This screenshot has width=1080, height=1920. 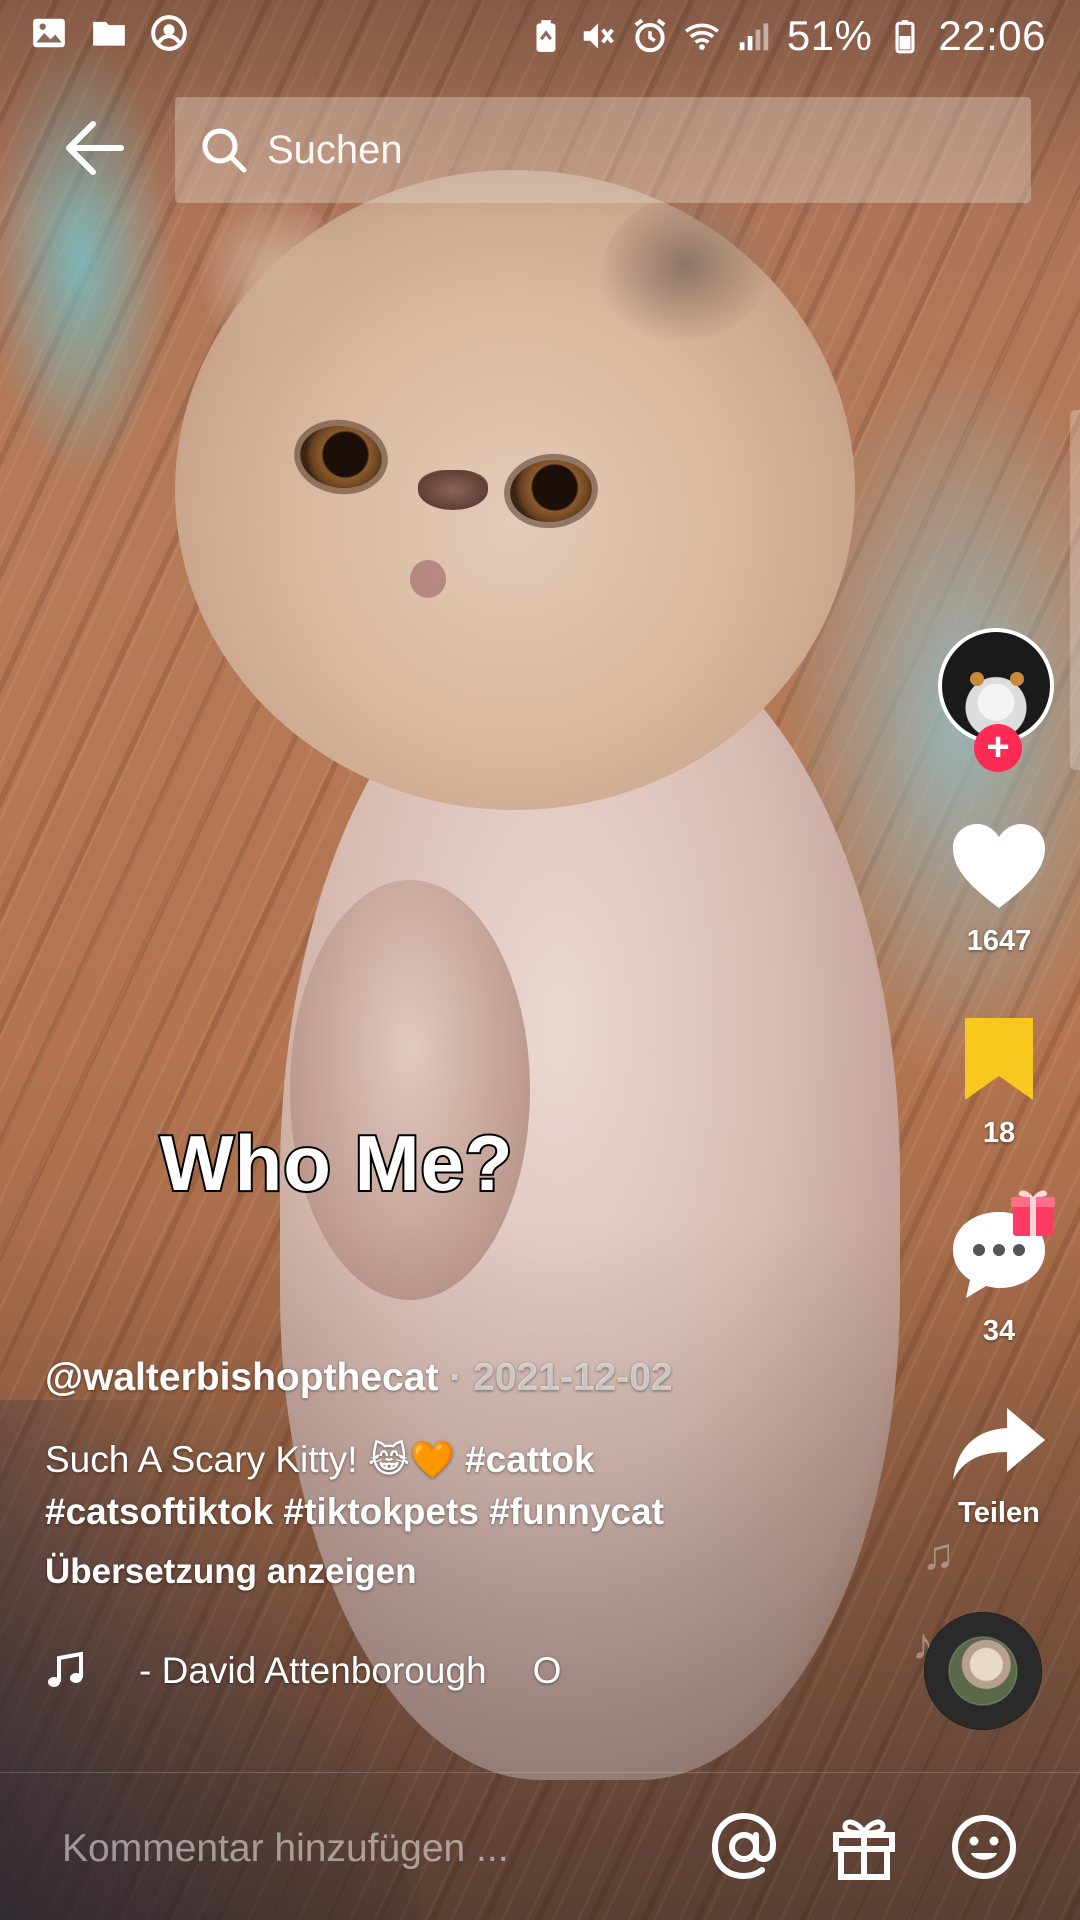 I want to click on author-username: @walterbishopthecat, so click(x=241, y=1377).